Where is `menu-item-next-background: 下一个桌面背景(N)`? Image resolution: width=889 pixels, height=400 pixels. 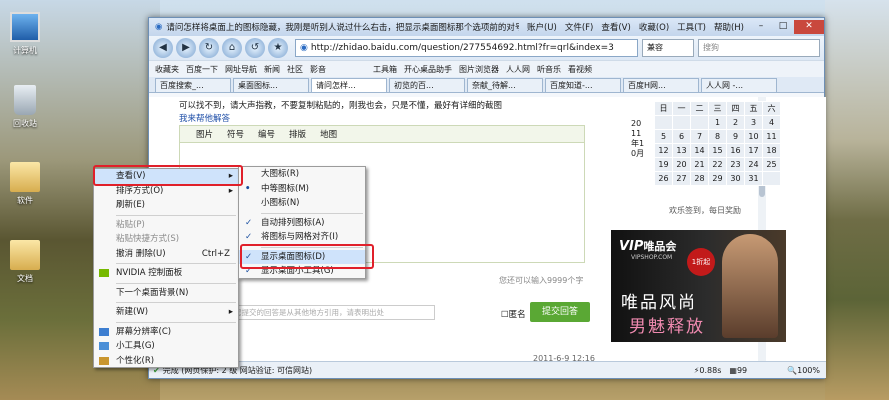
menu-item-next-background: 下一个桌面背景(N) is located at coordinates (166, 293).